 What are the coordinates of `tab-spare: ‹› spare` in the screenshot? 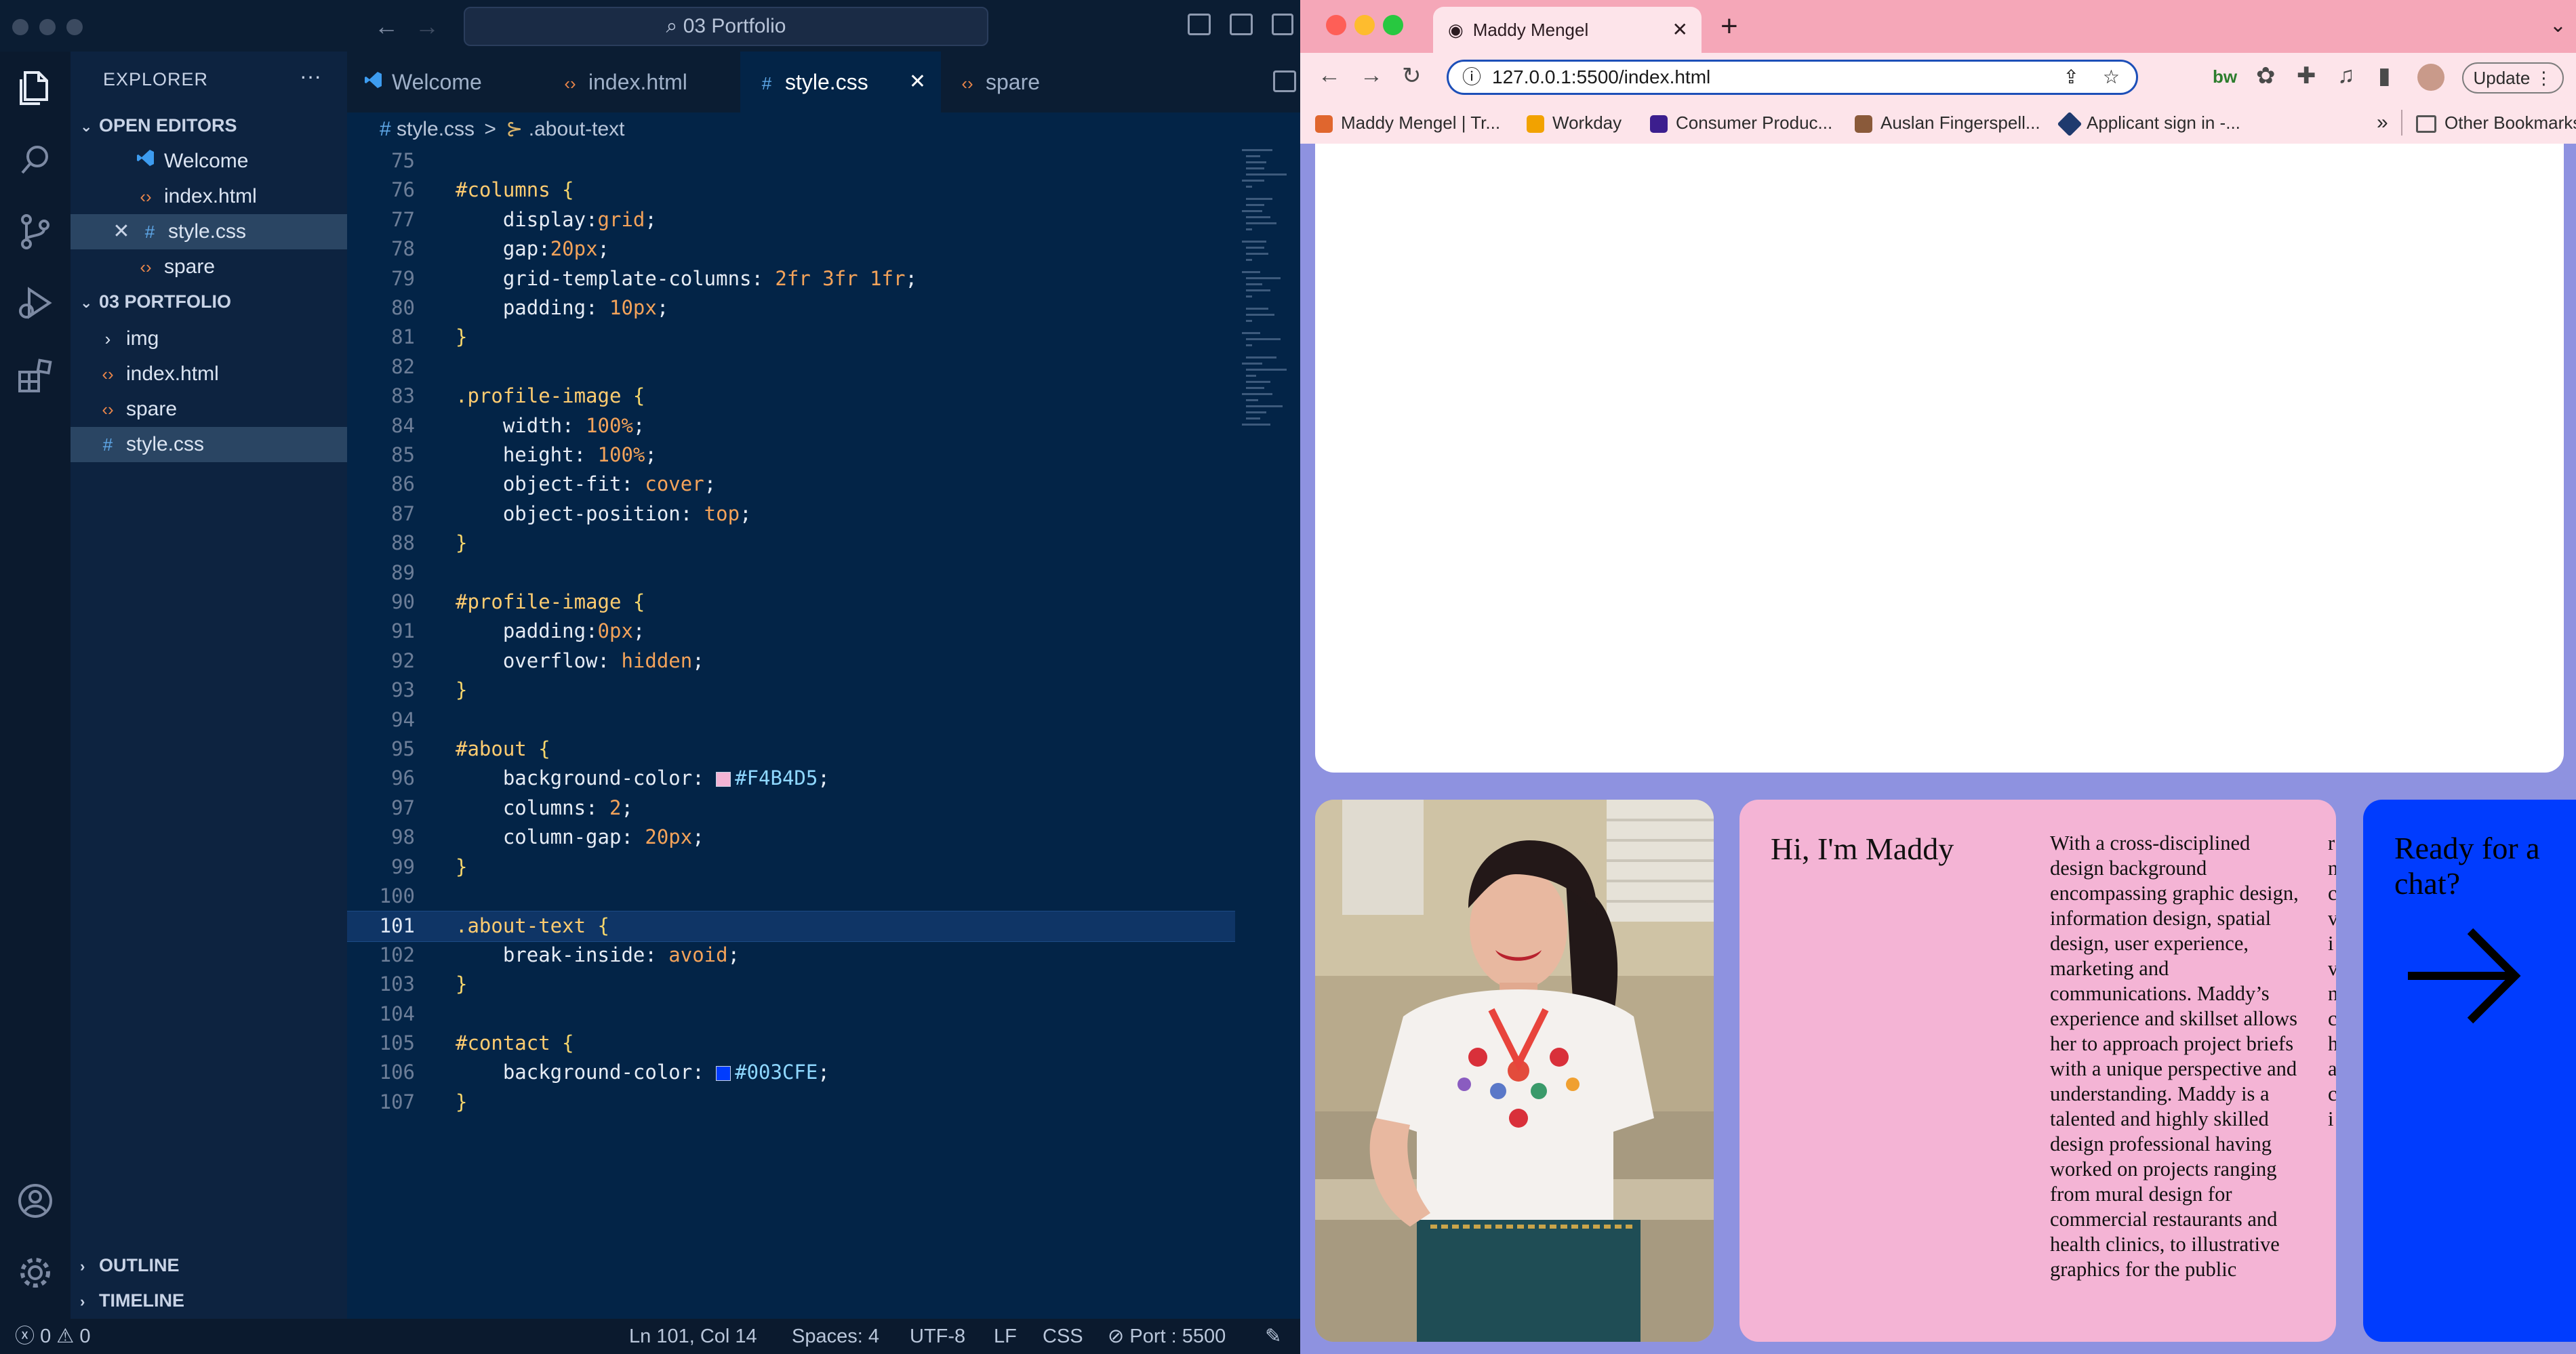 It's located at (1039, 82).